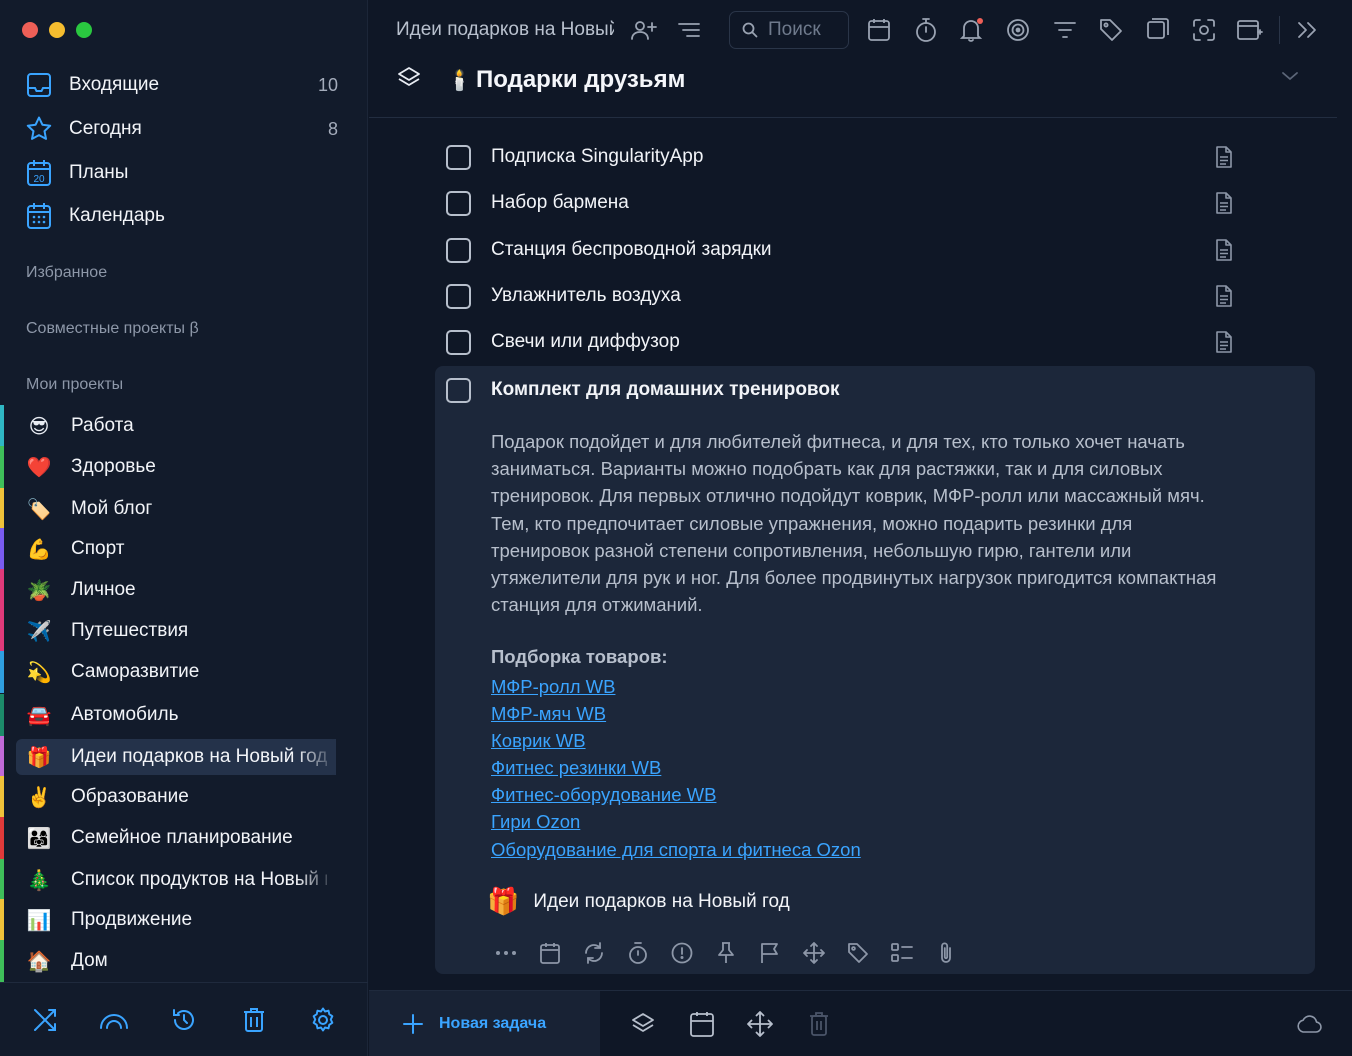 The height and width of the screenshot is (1056, 1352). I want to click on sidebar-project-item: ✌️ Образование, so click(168, 797).